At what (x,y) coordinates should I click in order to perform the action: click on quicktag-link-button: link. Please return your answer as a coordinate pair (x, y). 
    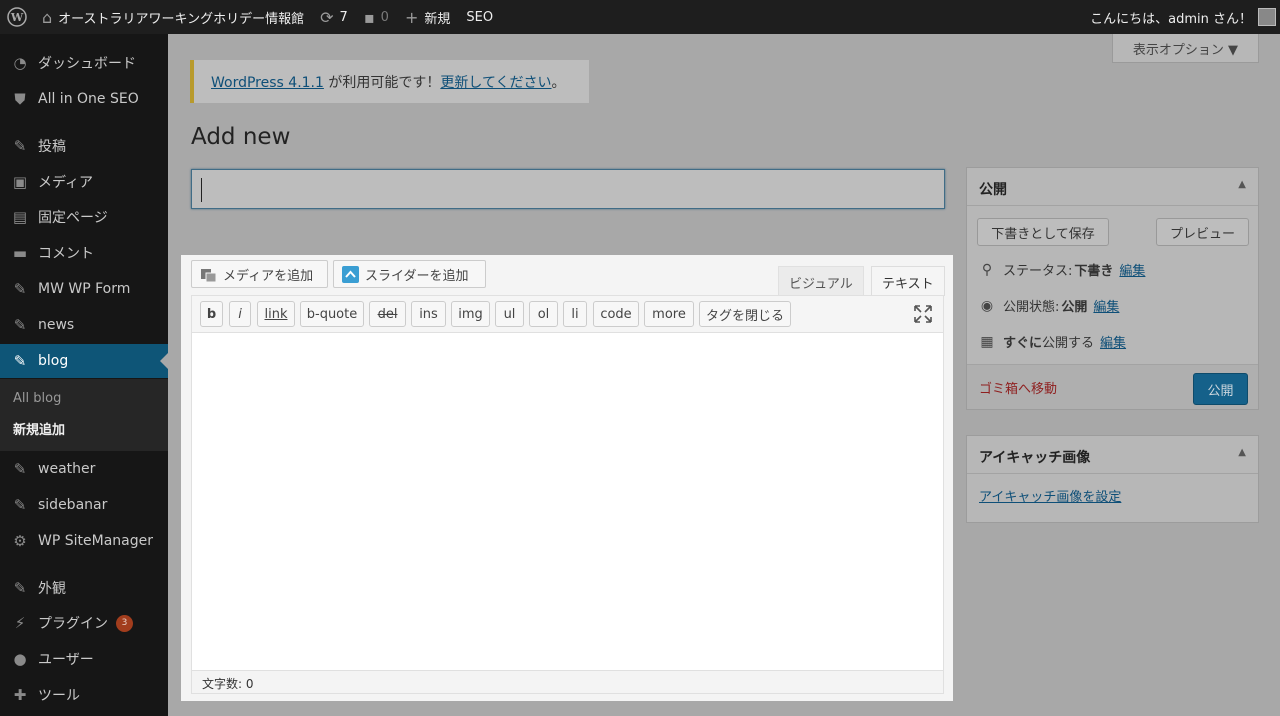
    Looking at the image, I should click on (276, 314).